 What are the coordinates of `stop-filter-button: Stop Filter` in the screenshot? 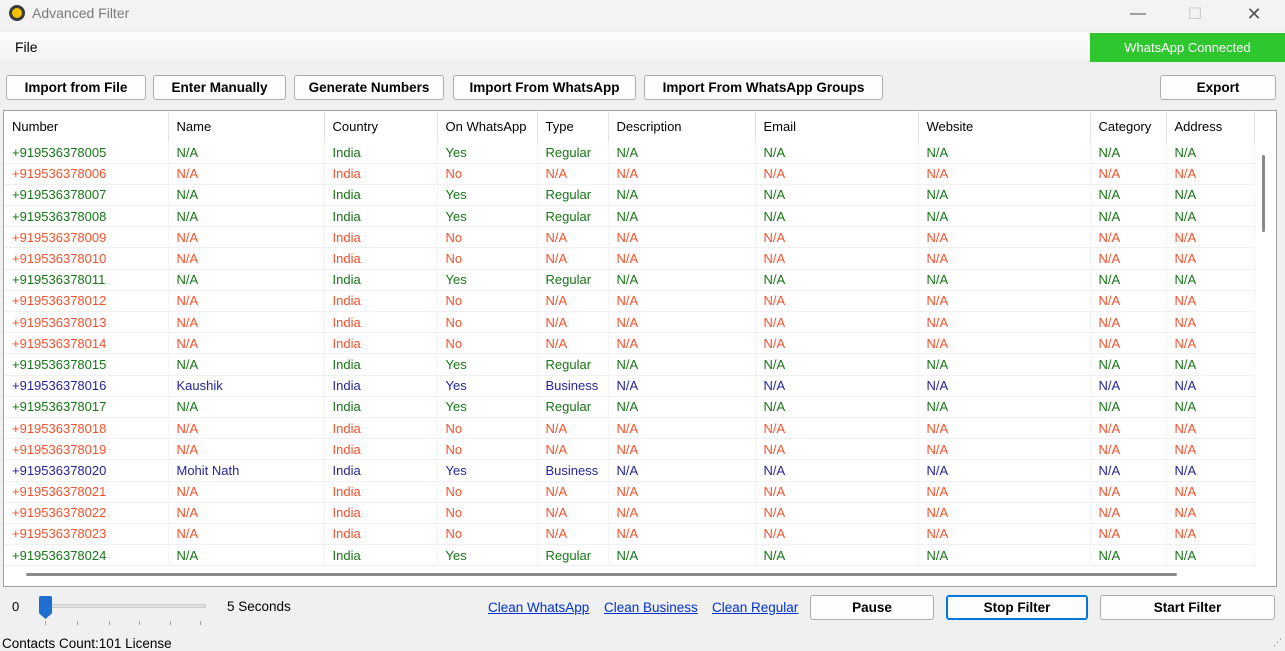 It's located at (1017, 607).